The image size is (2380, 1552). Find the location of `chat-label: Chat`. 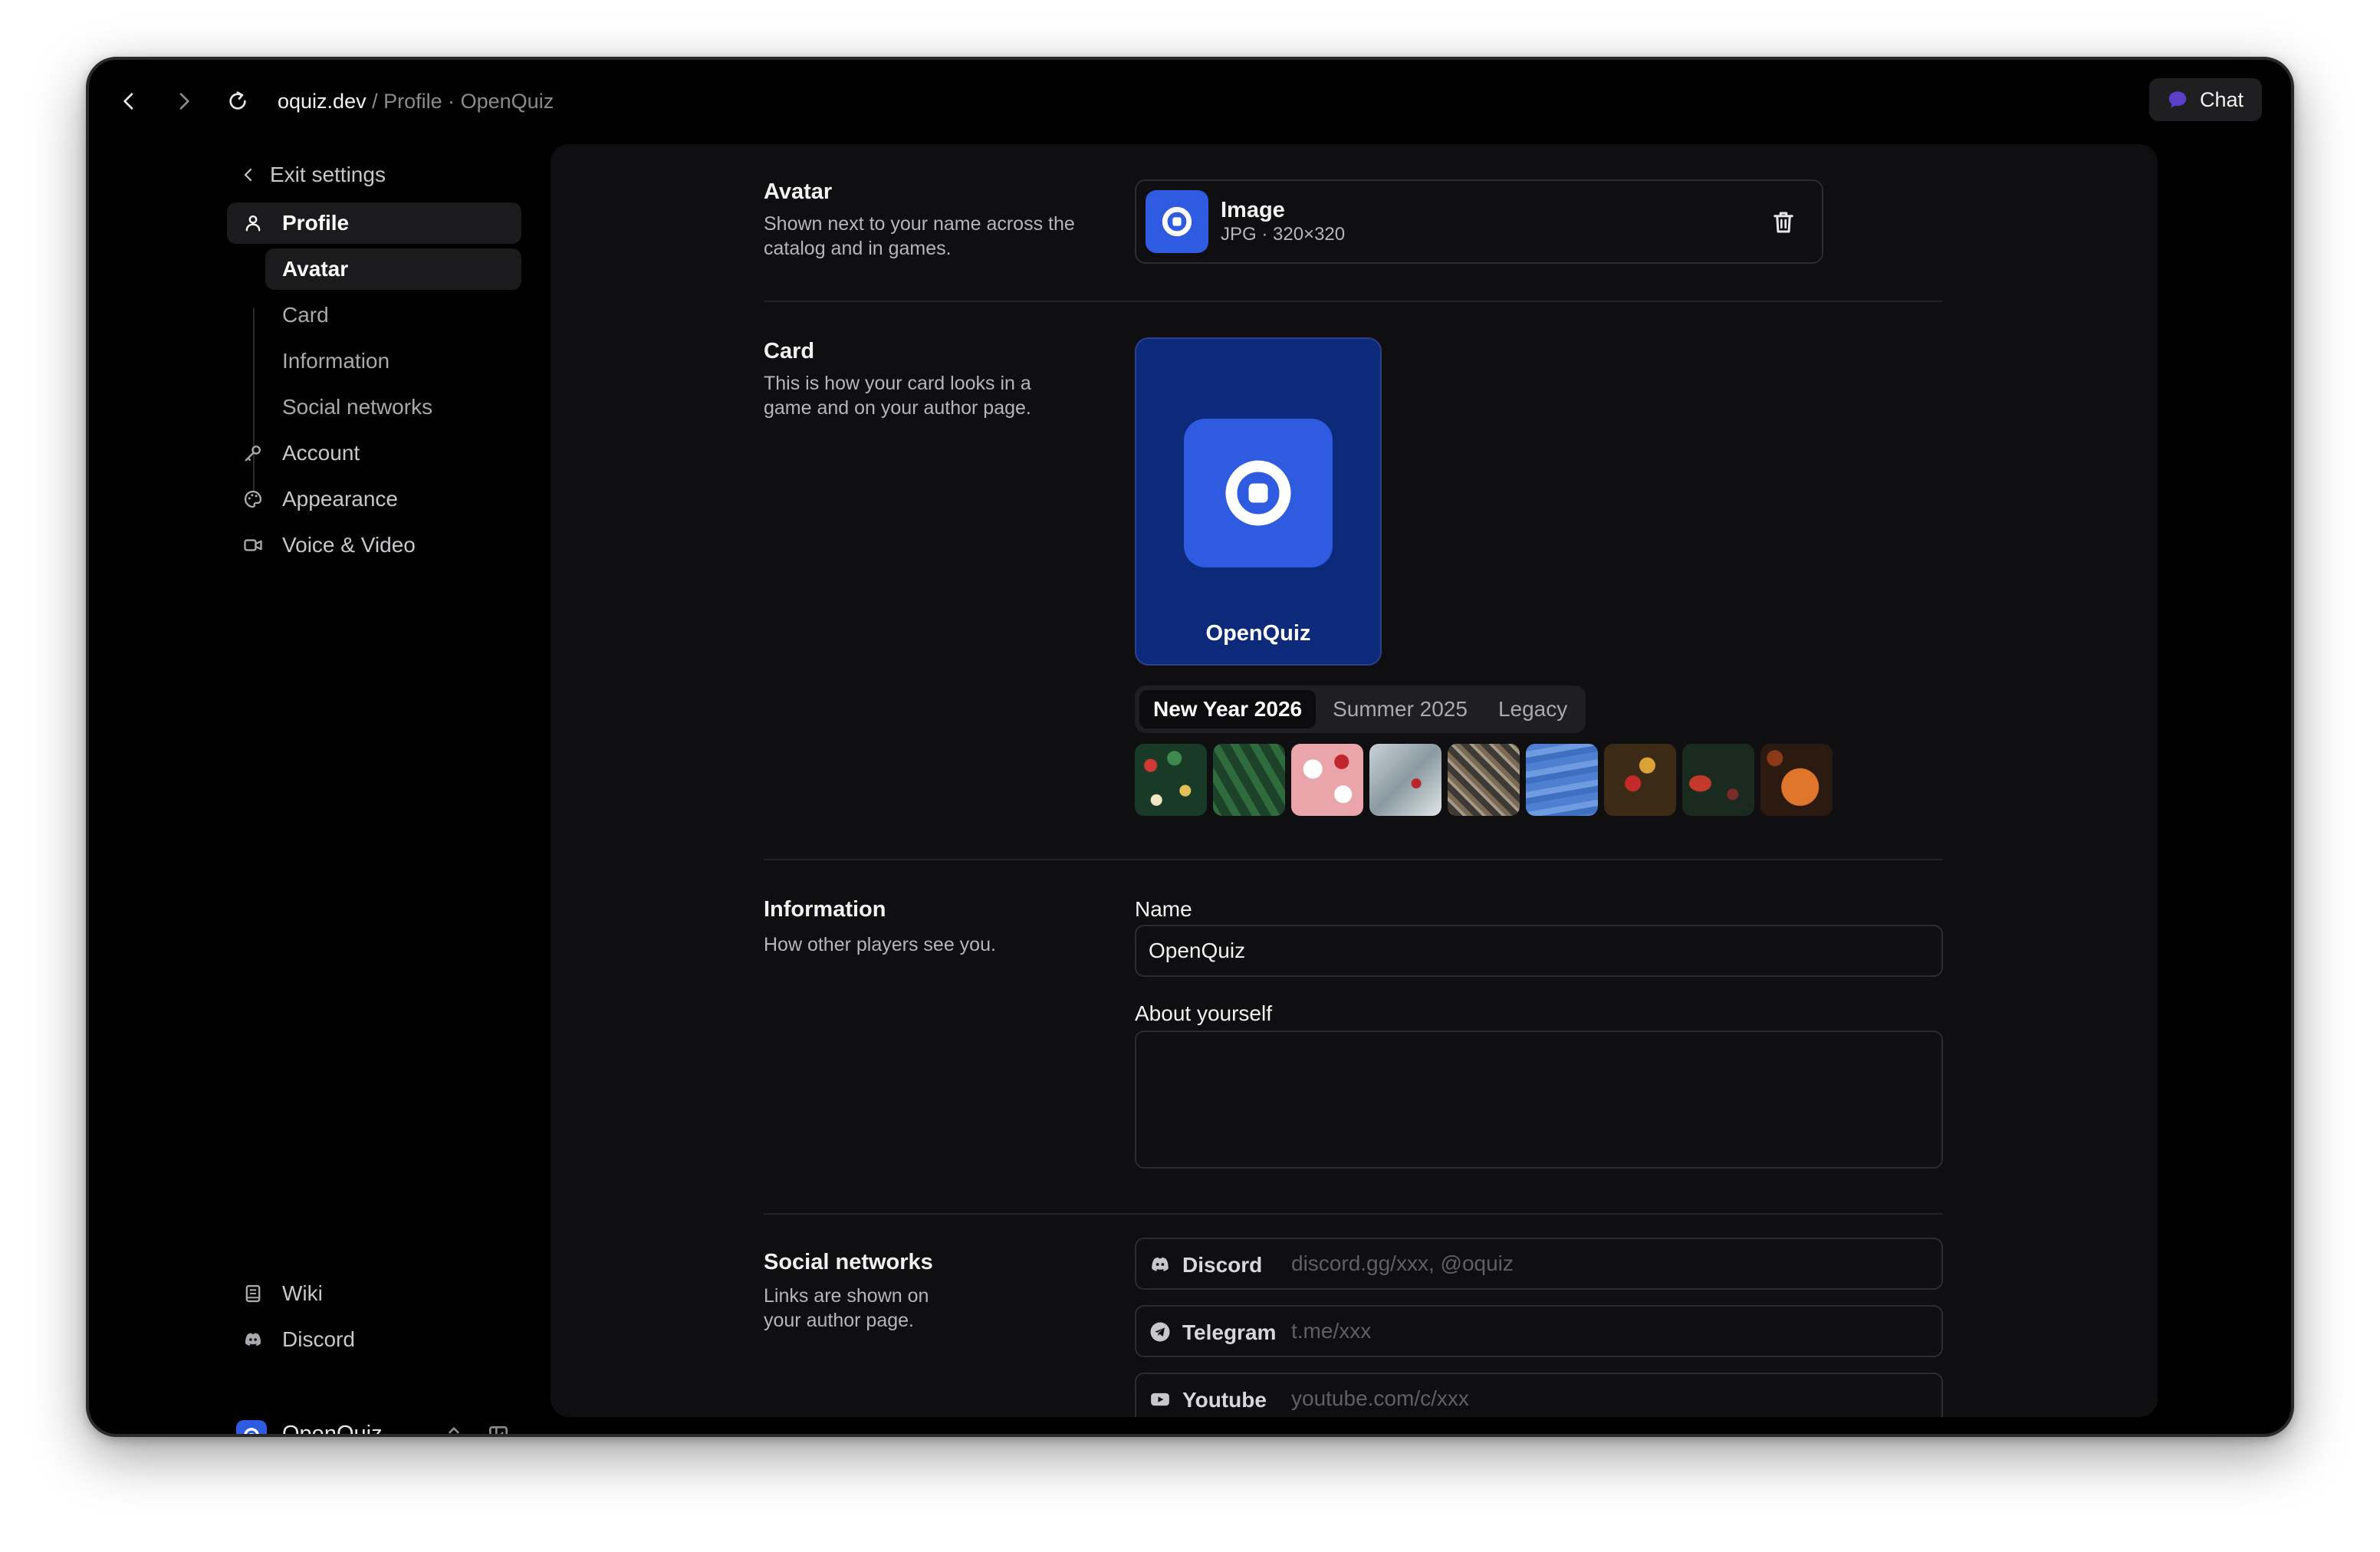

chat-label: Chat is located at coordinates (2221, 99).